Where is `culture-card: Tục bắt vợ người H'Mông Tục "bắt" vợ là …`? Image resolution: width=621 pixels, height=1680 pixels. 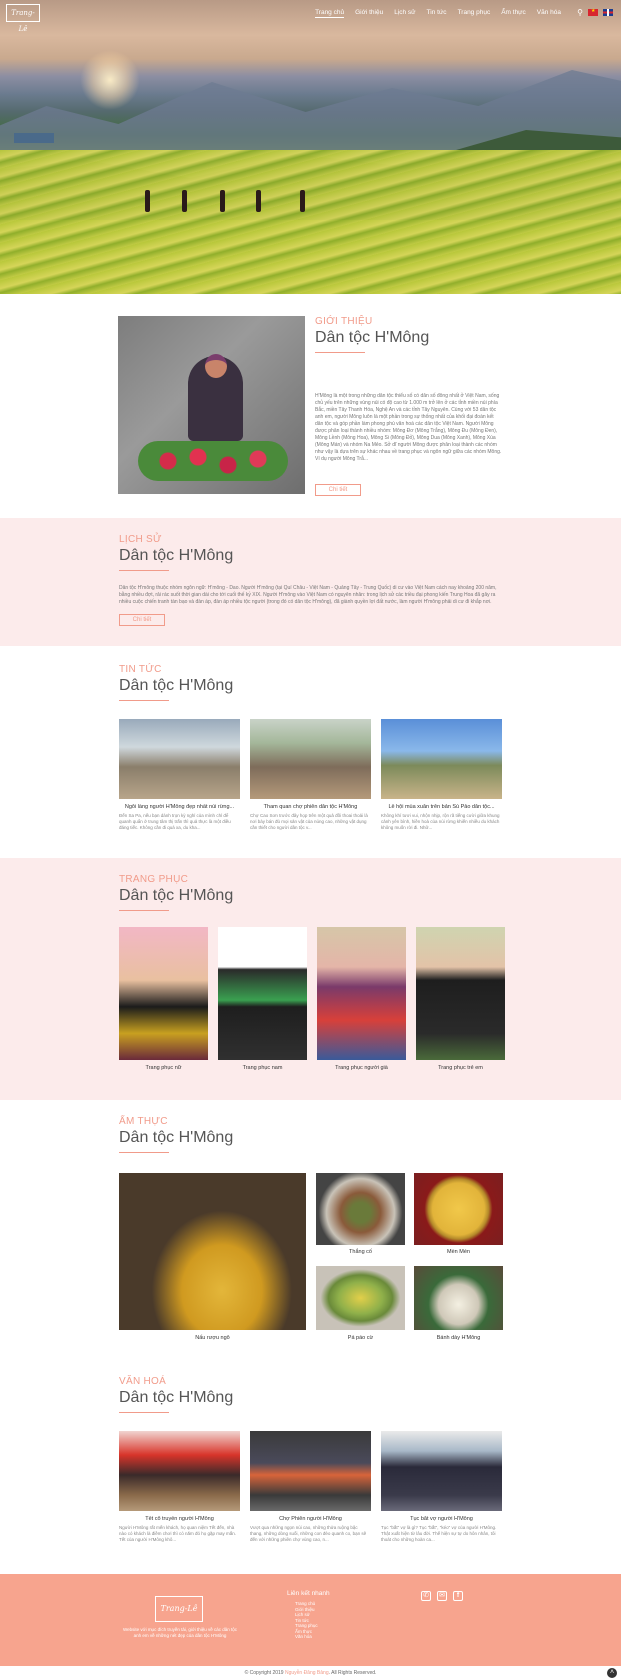
culture-card: Tục bắt vợ người H'Mông Tục "bắt" vợ là … is located at coordinates (441, 1487).